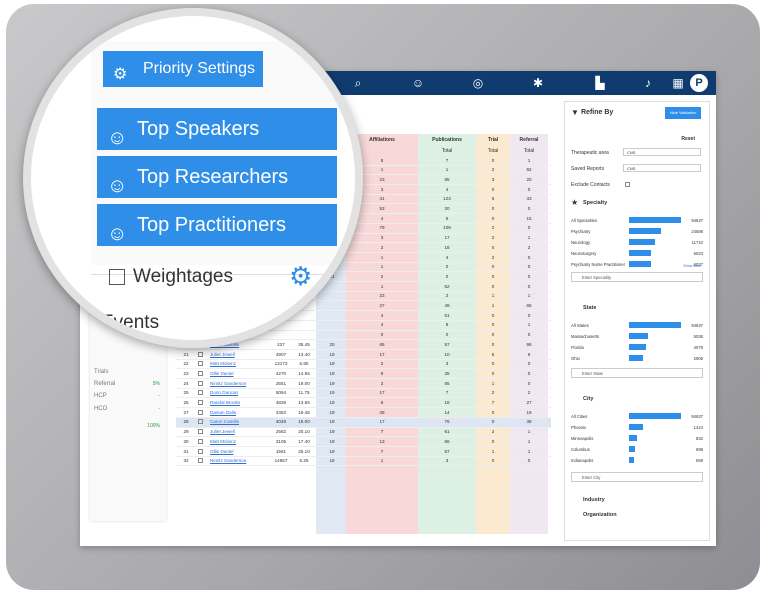 The width and height of the screenshot is (768, 597). I want to click on saved-reports-dropdown: CNS, so click(662, 168).